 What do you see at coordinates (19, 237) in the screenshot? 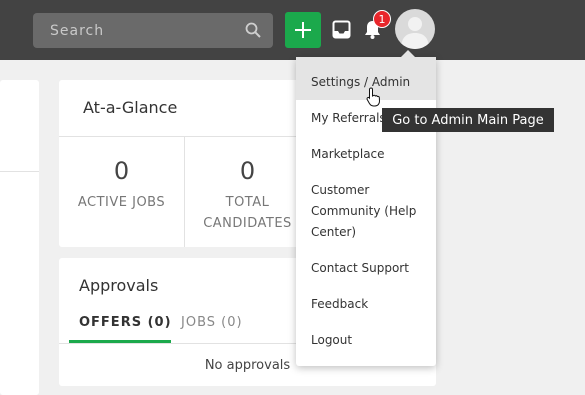
I see `left-panel` at bounding box center [19, 237].